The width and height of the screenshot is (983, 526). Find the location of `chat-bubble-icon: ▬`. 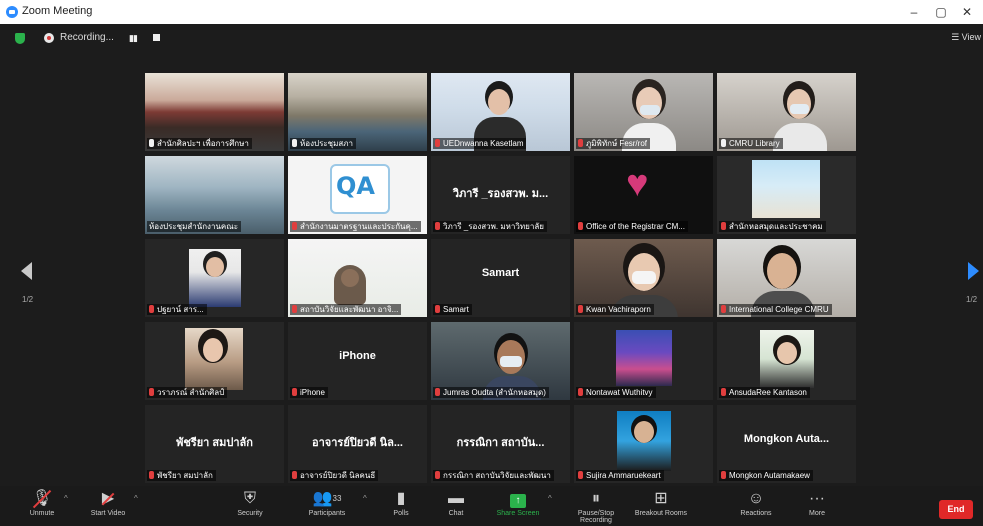

chat-bubble-icon: ▬ is located at coordinates (456, 498).